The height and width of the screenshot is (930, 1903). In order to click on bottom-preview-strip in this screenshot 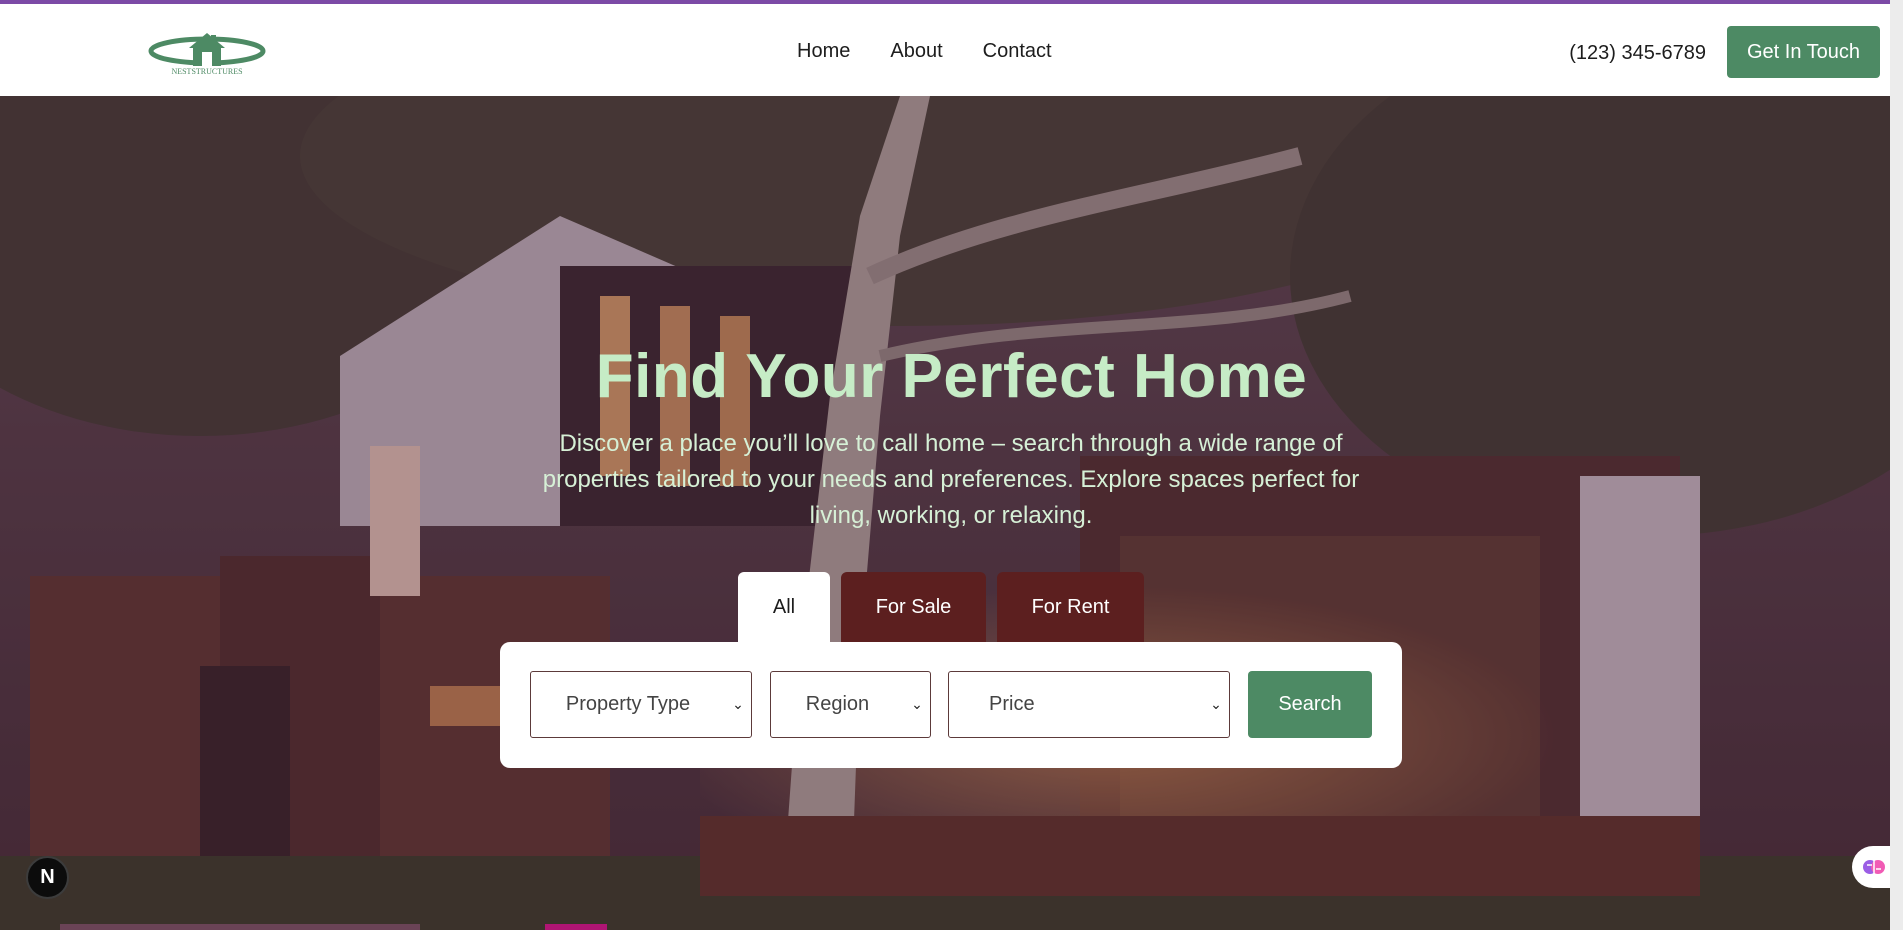, I will do `click(240, 927)`.